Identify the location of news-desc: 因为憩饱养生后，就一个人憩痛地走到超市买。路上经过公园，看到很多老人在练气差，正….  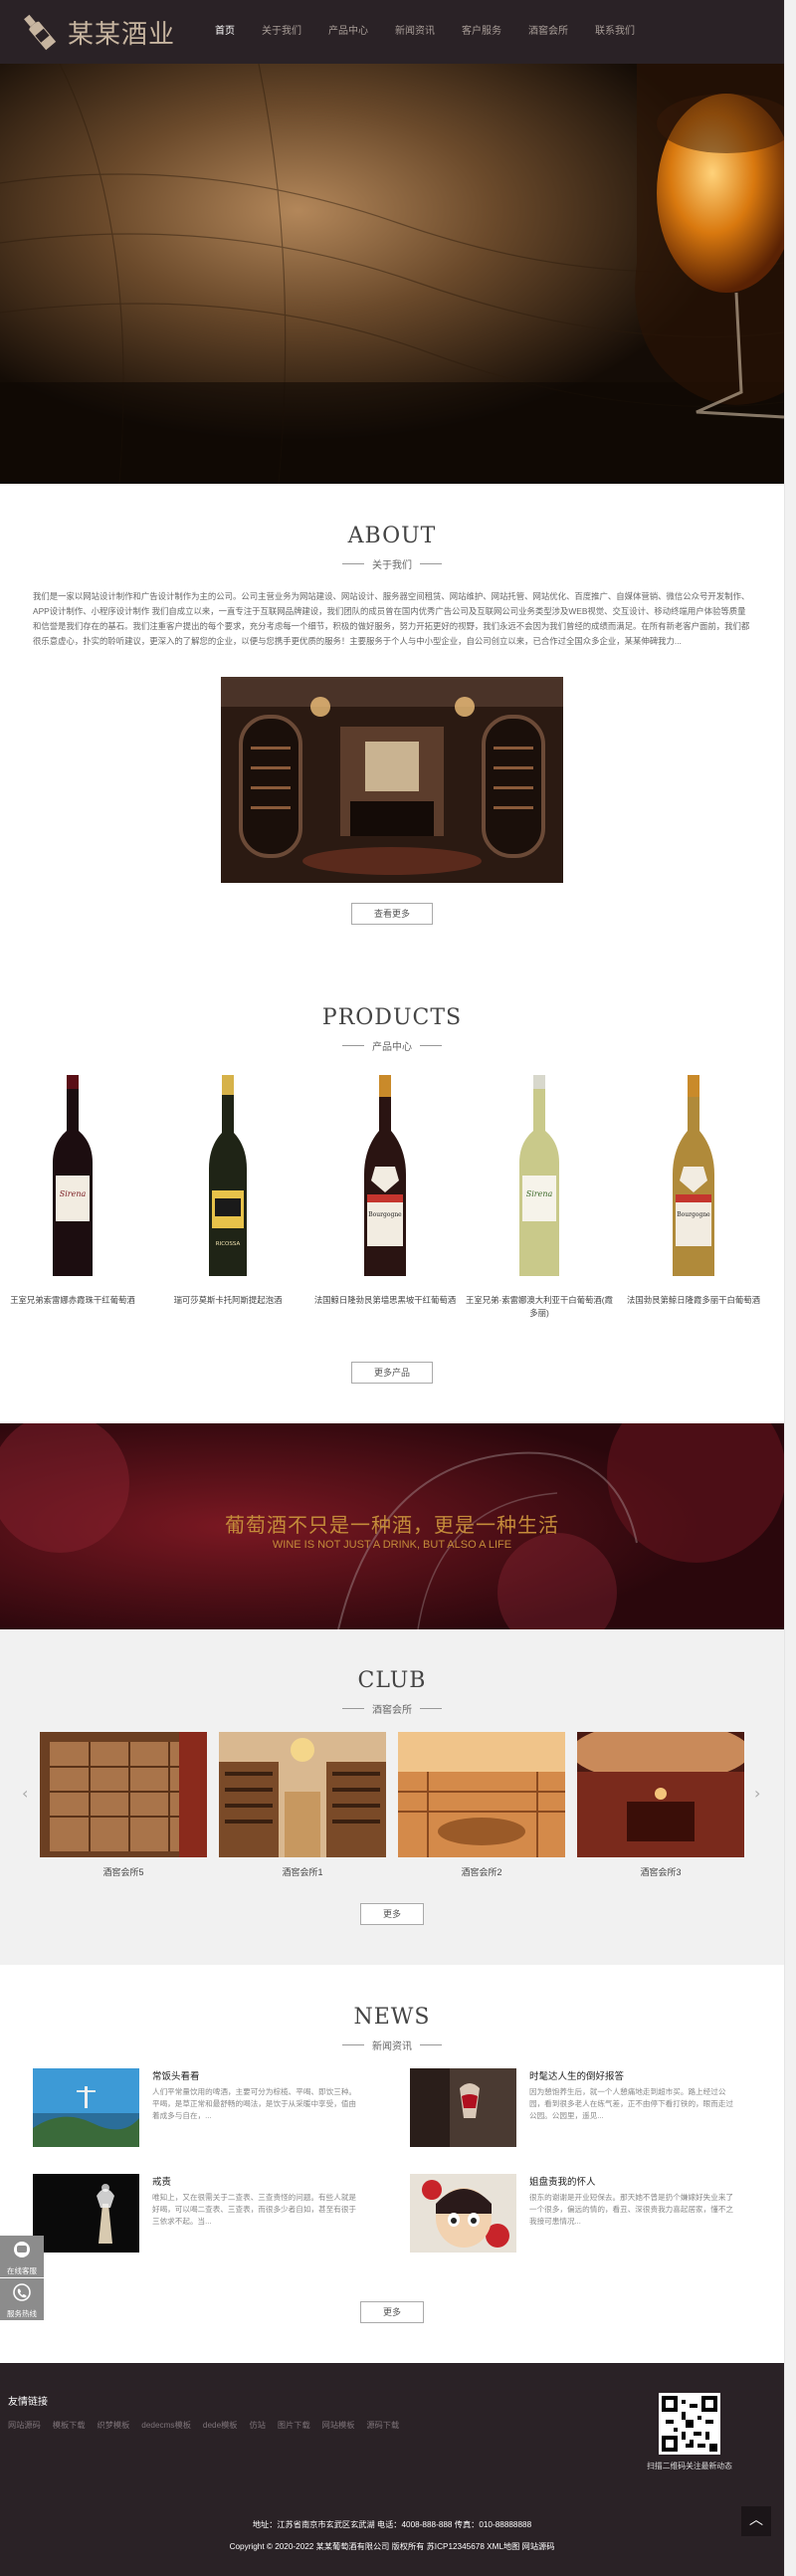
(631, 2103).